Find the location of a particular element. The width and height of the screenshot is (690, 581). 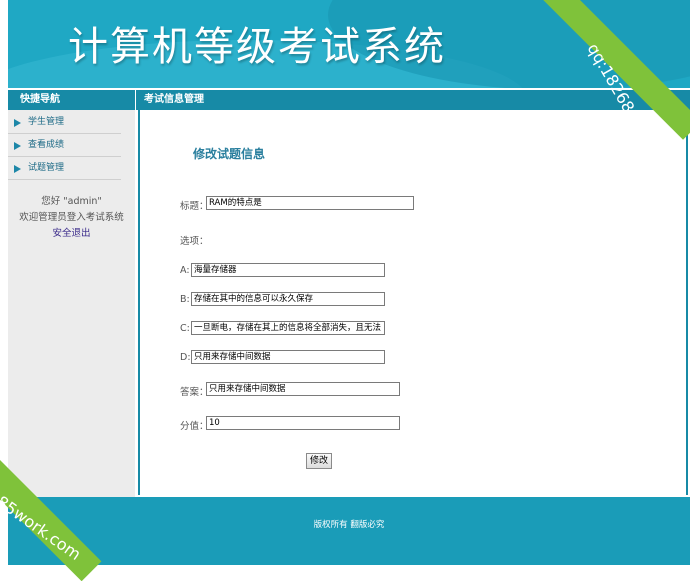

sidebar-item-label: 试题管理 is located at coordinates (46, 168).